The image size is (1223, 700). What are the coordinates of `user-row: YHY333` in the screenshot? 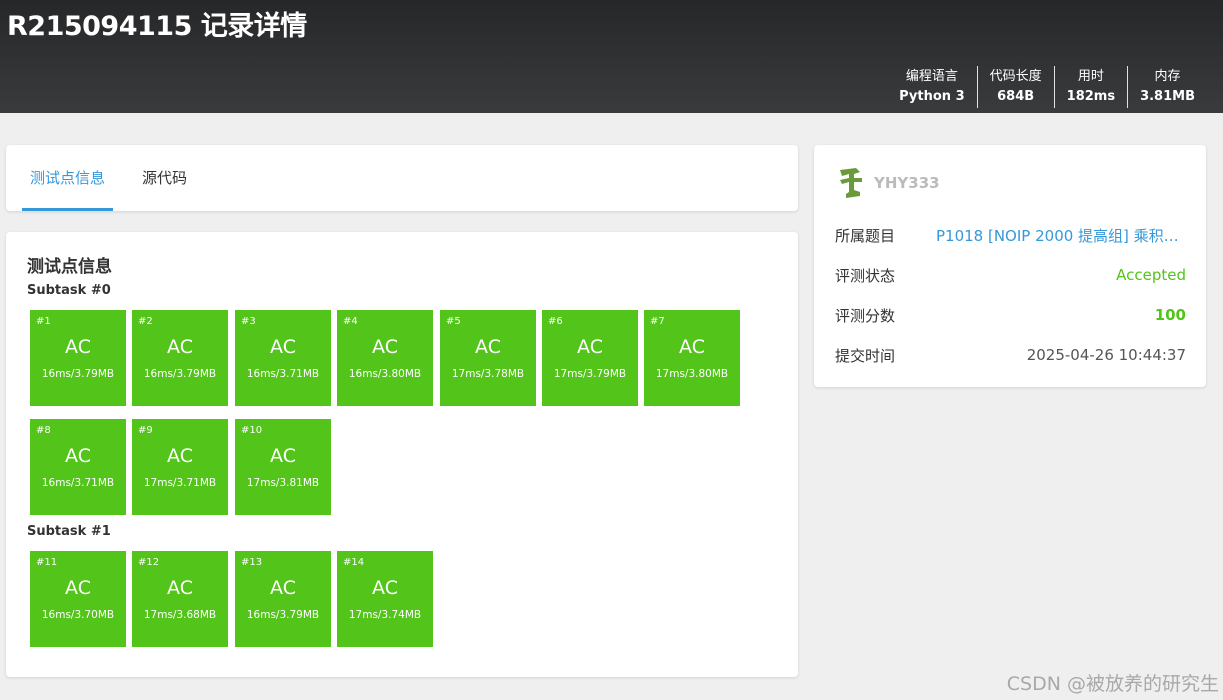 It's located at (888, 183).